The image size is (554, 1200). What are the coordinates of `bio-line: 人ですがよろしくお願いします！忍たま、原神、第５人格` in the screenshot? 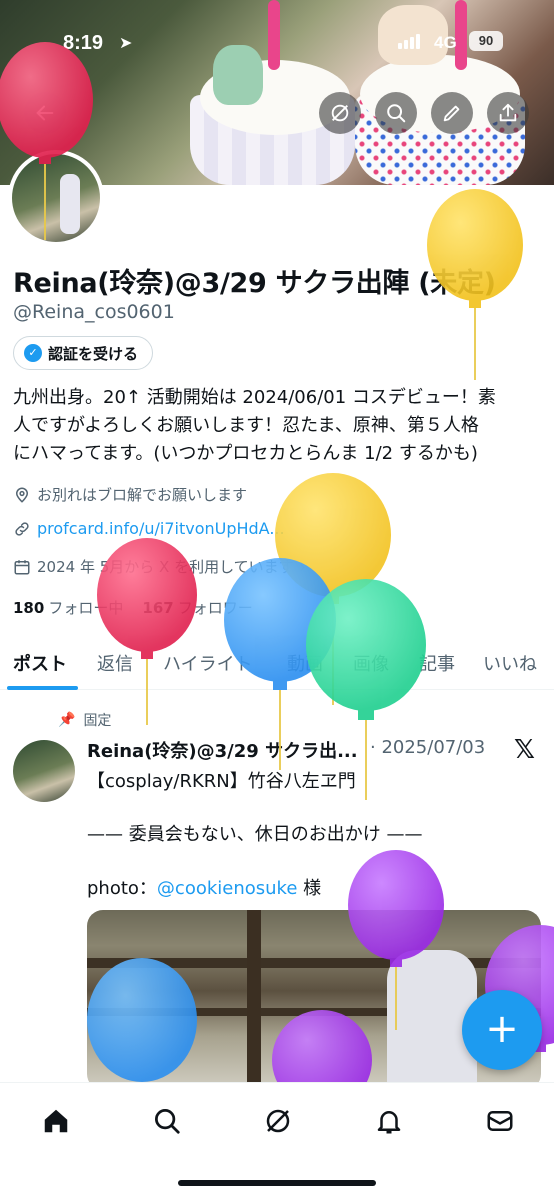 It's located at (246, 425).